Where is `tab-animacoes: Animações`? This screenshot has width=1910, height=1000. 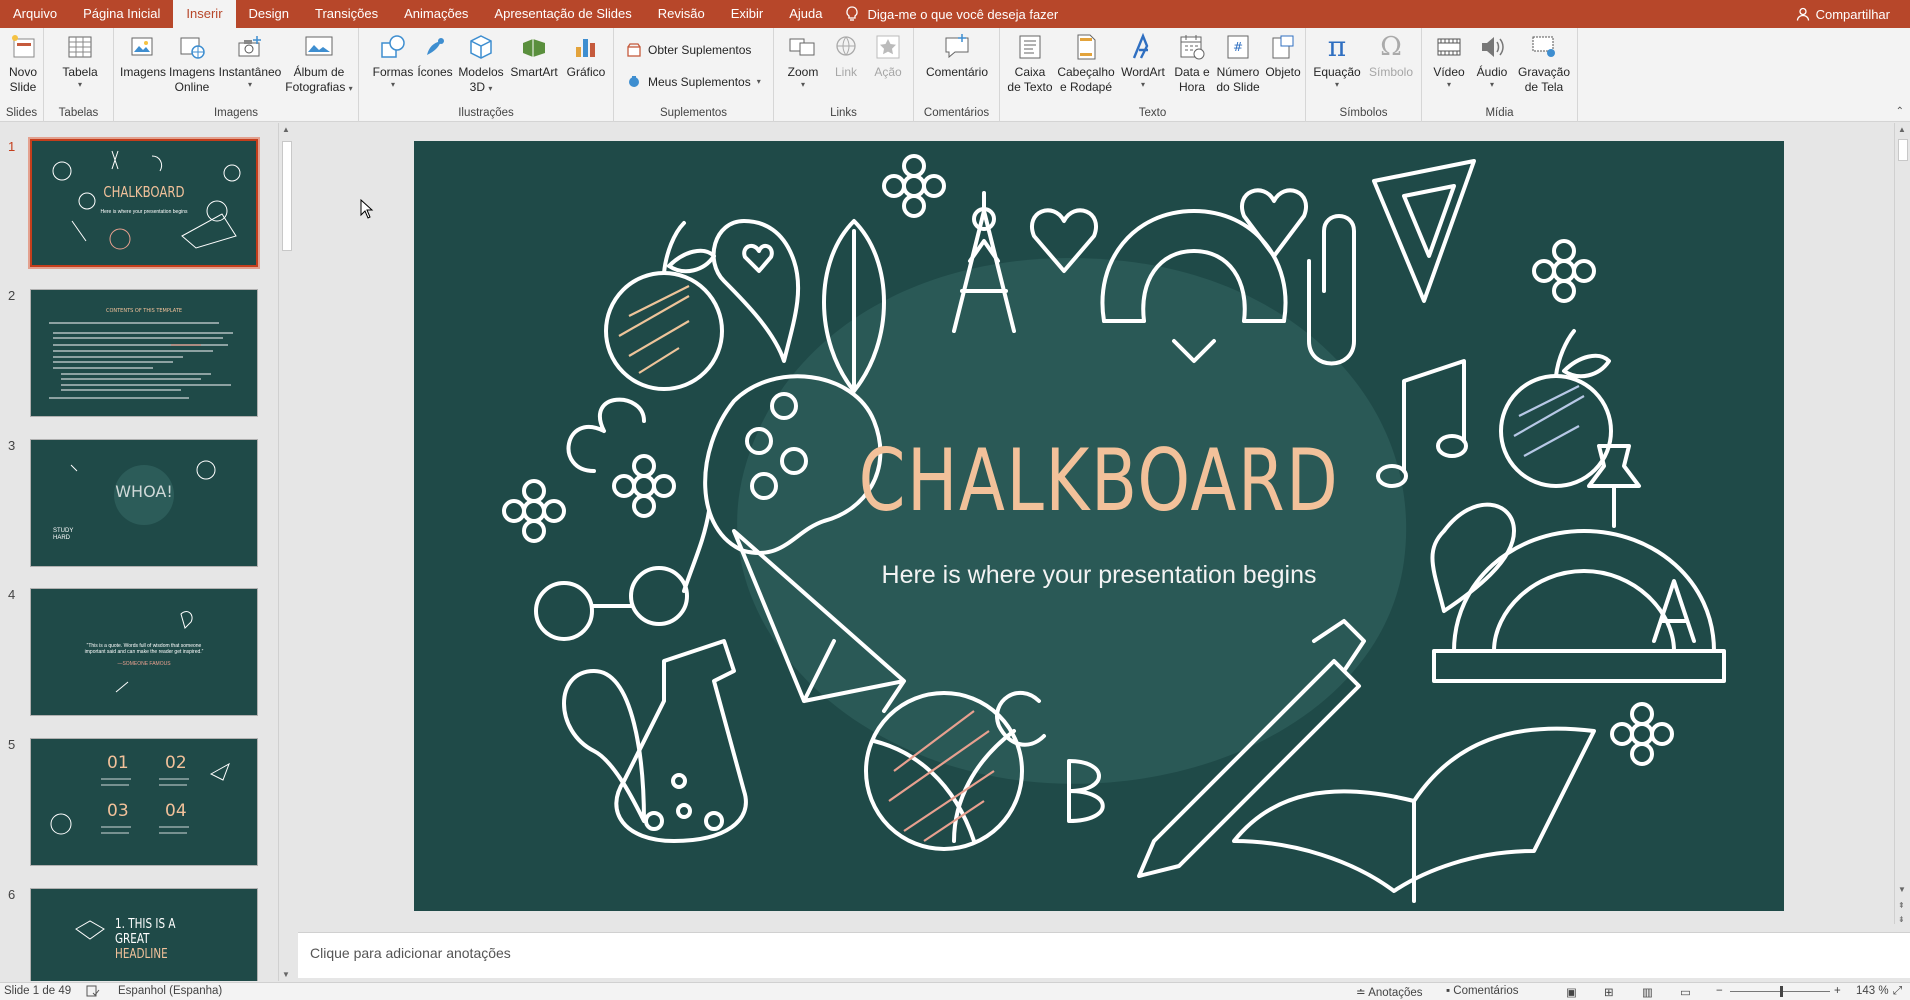 tab-animacoes: Animações is located at coordinates (436, 14).